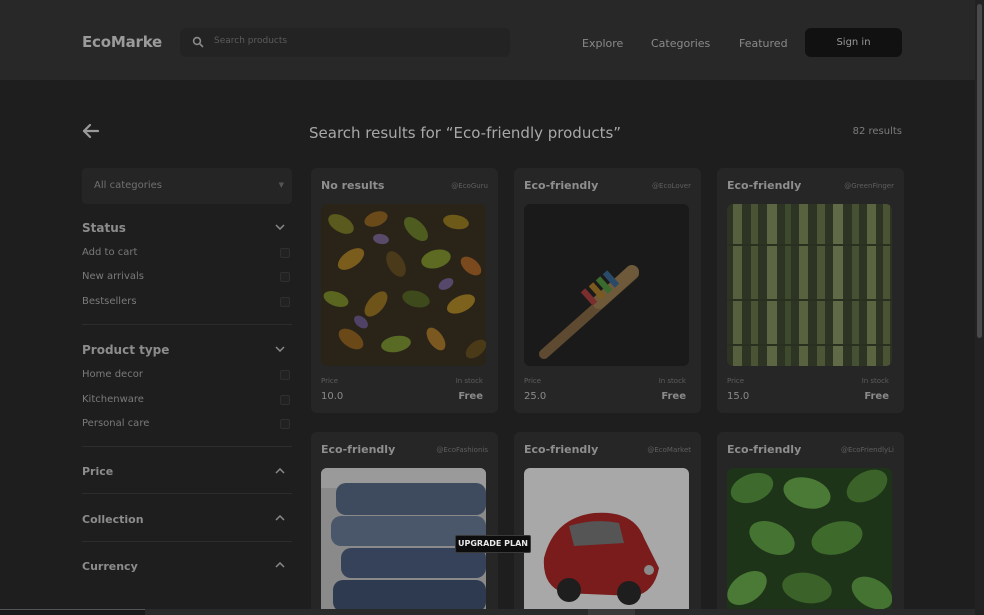  What do you see at coordinates (113, 399) in the screenshot?
I see `option-kitchenware: Kitchenware` at bounding box center [113, 399].